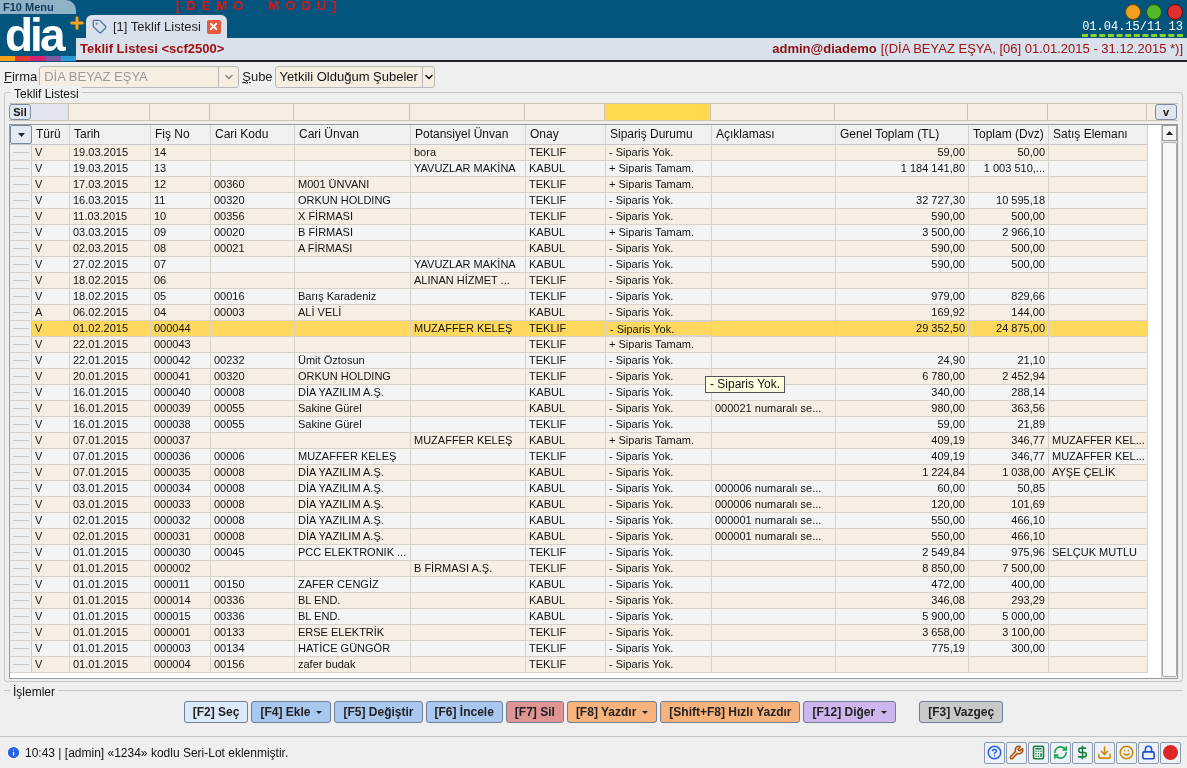 The height and width of the screenshot is (768, 1187). Describe the element at coordinates (579, 329) in the screenshot. I see `table-row: V 01.02.2015 000044 MUZAFFER KELEŞ TEKLIF - Siparis Yok. 29 352,50 24 875,00` at that location.